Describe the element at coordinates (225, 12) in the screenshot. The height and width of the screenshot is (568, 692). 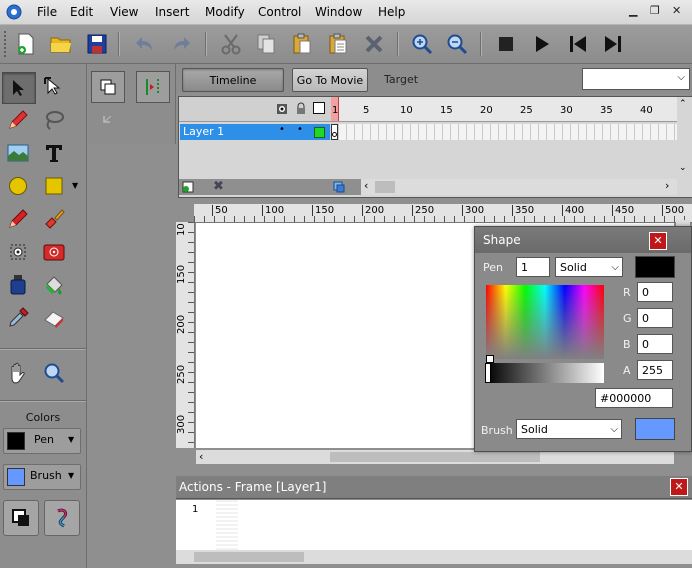
I see `menu-modify: Modify` at that location.